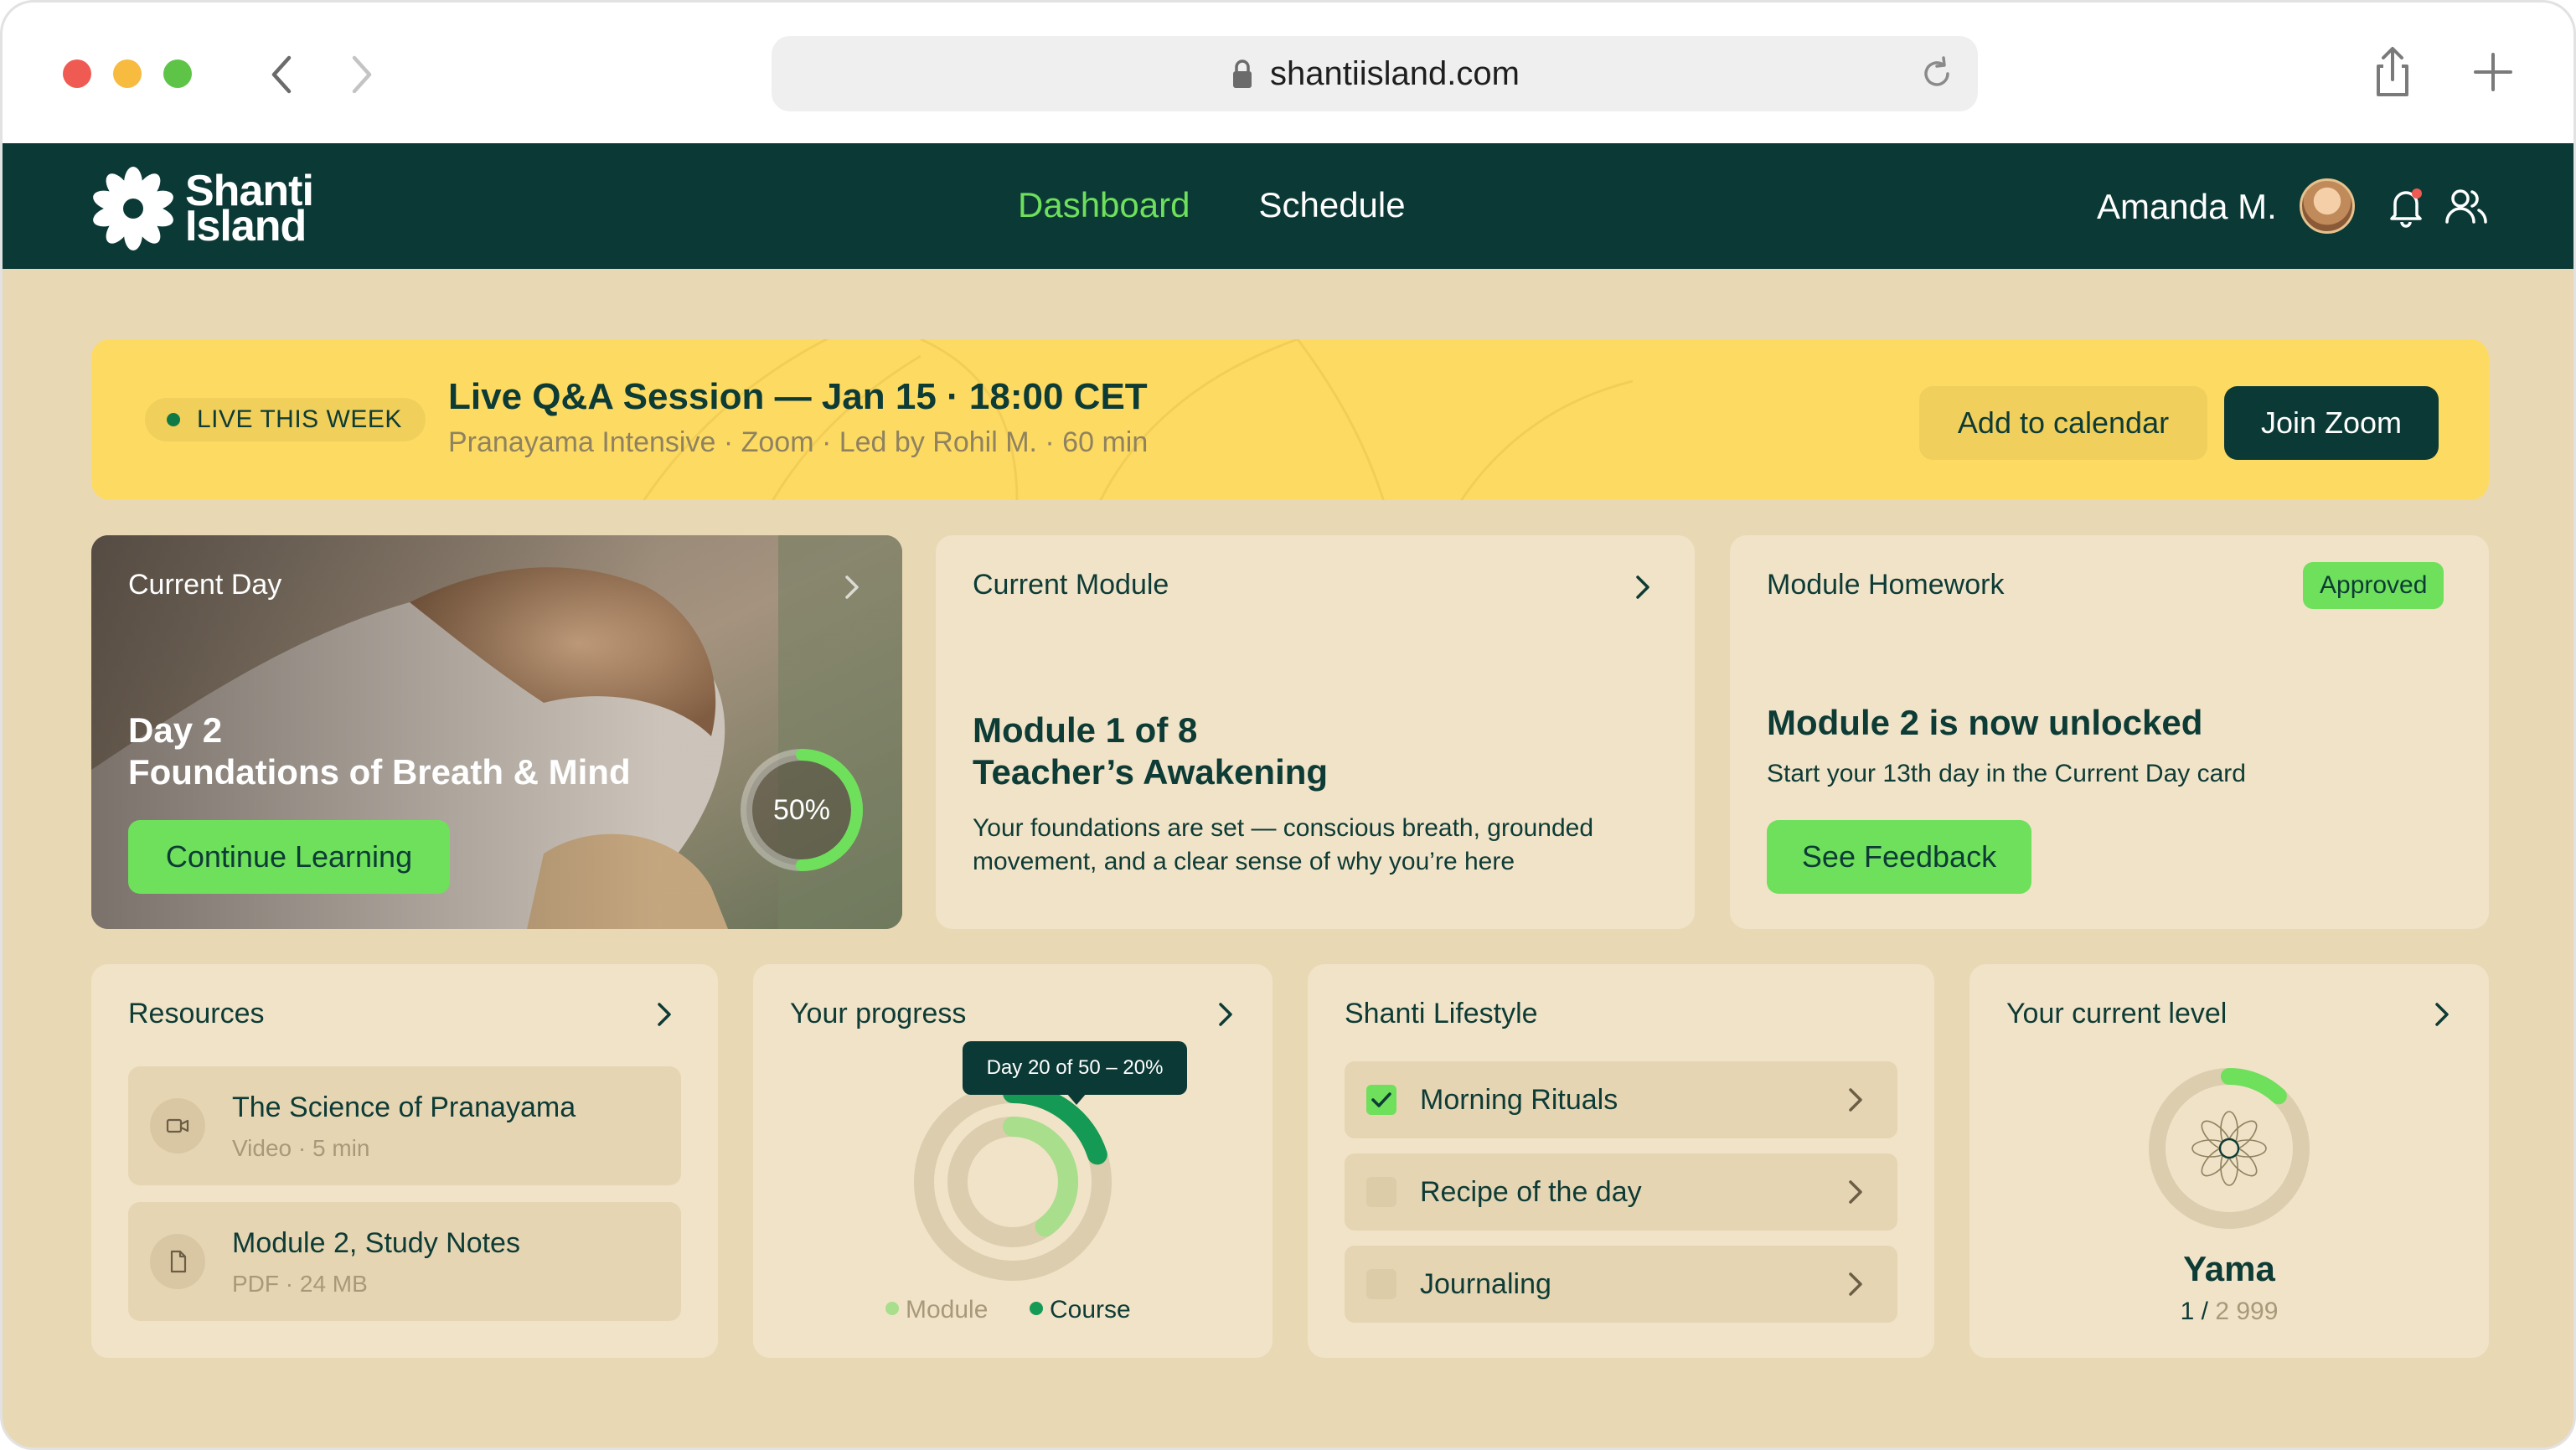 Image resolution: width=2576 pixels, height=1450 pixels. I want to click on avatar, so click(2327, 206).